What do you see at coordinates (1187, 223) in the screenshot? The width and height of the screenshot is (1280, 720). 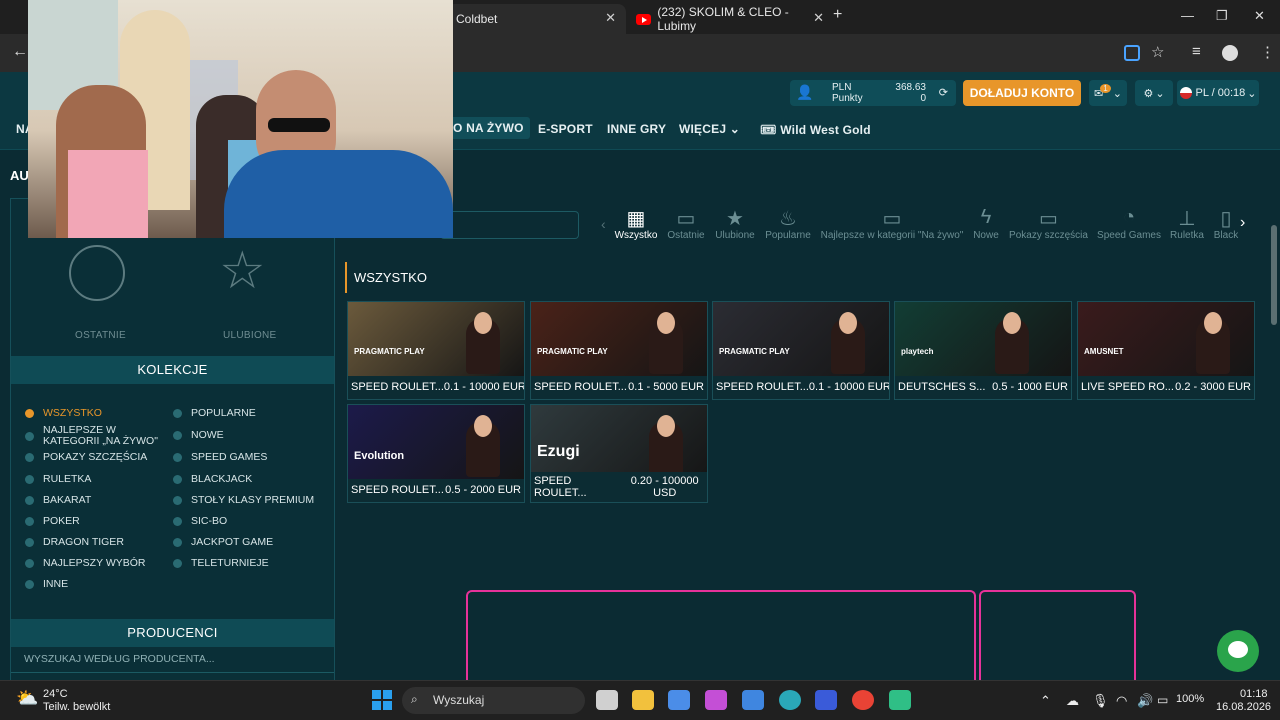 I see `category-item: ⊥ Ruletka` at bounding box center [1187, 223].